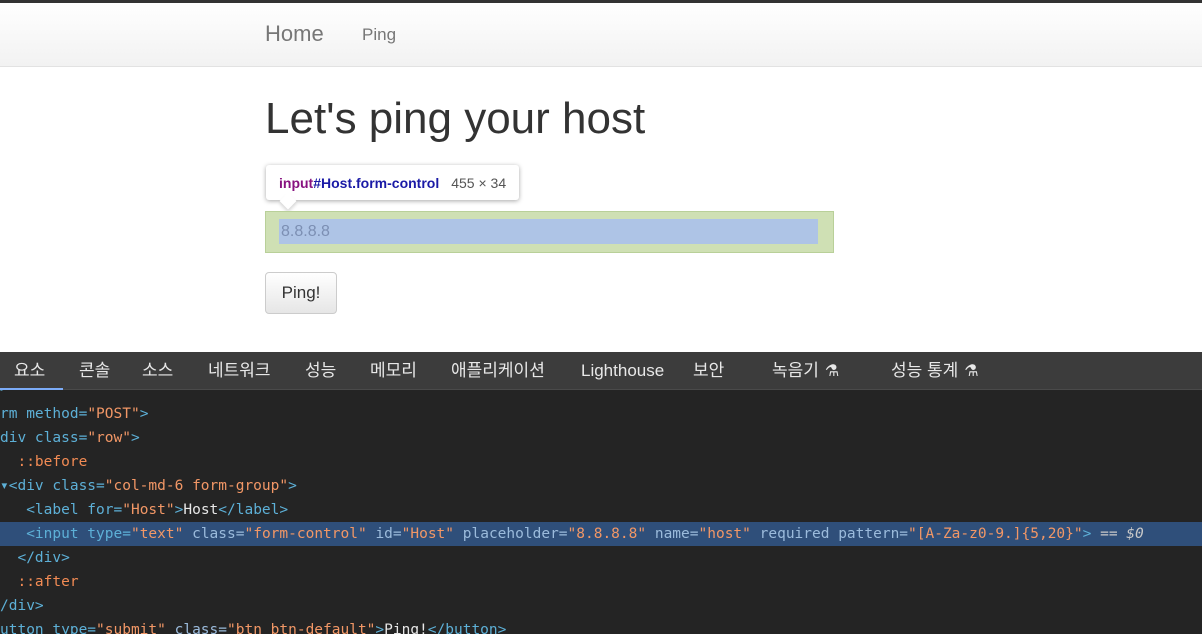 The width and height of the screenshot is (1202, 634). Describe the element at coordinates (601, 414) in the screenshot. I see `dom-line-form: rm method="POST">` at that location.